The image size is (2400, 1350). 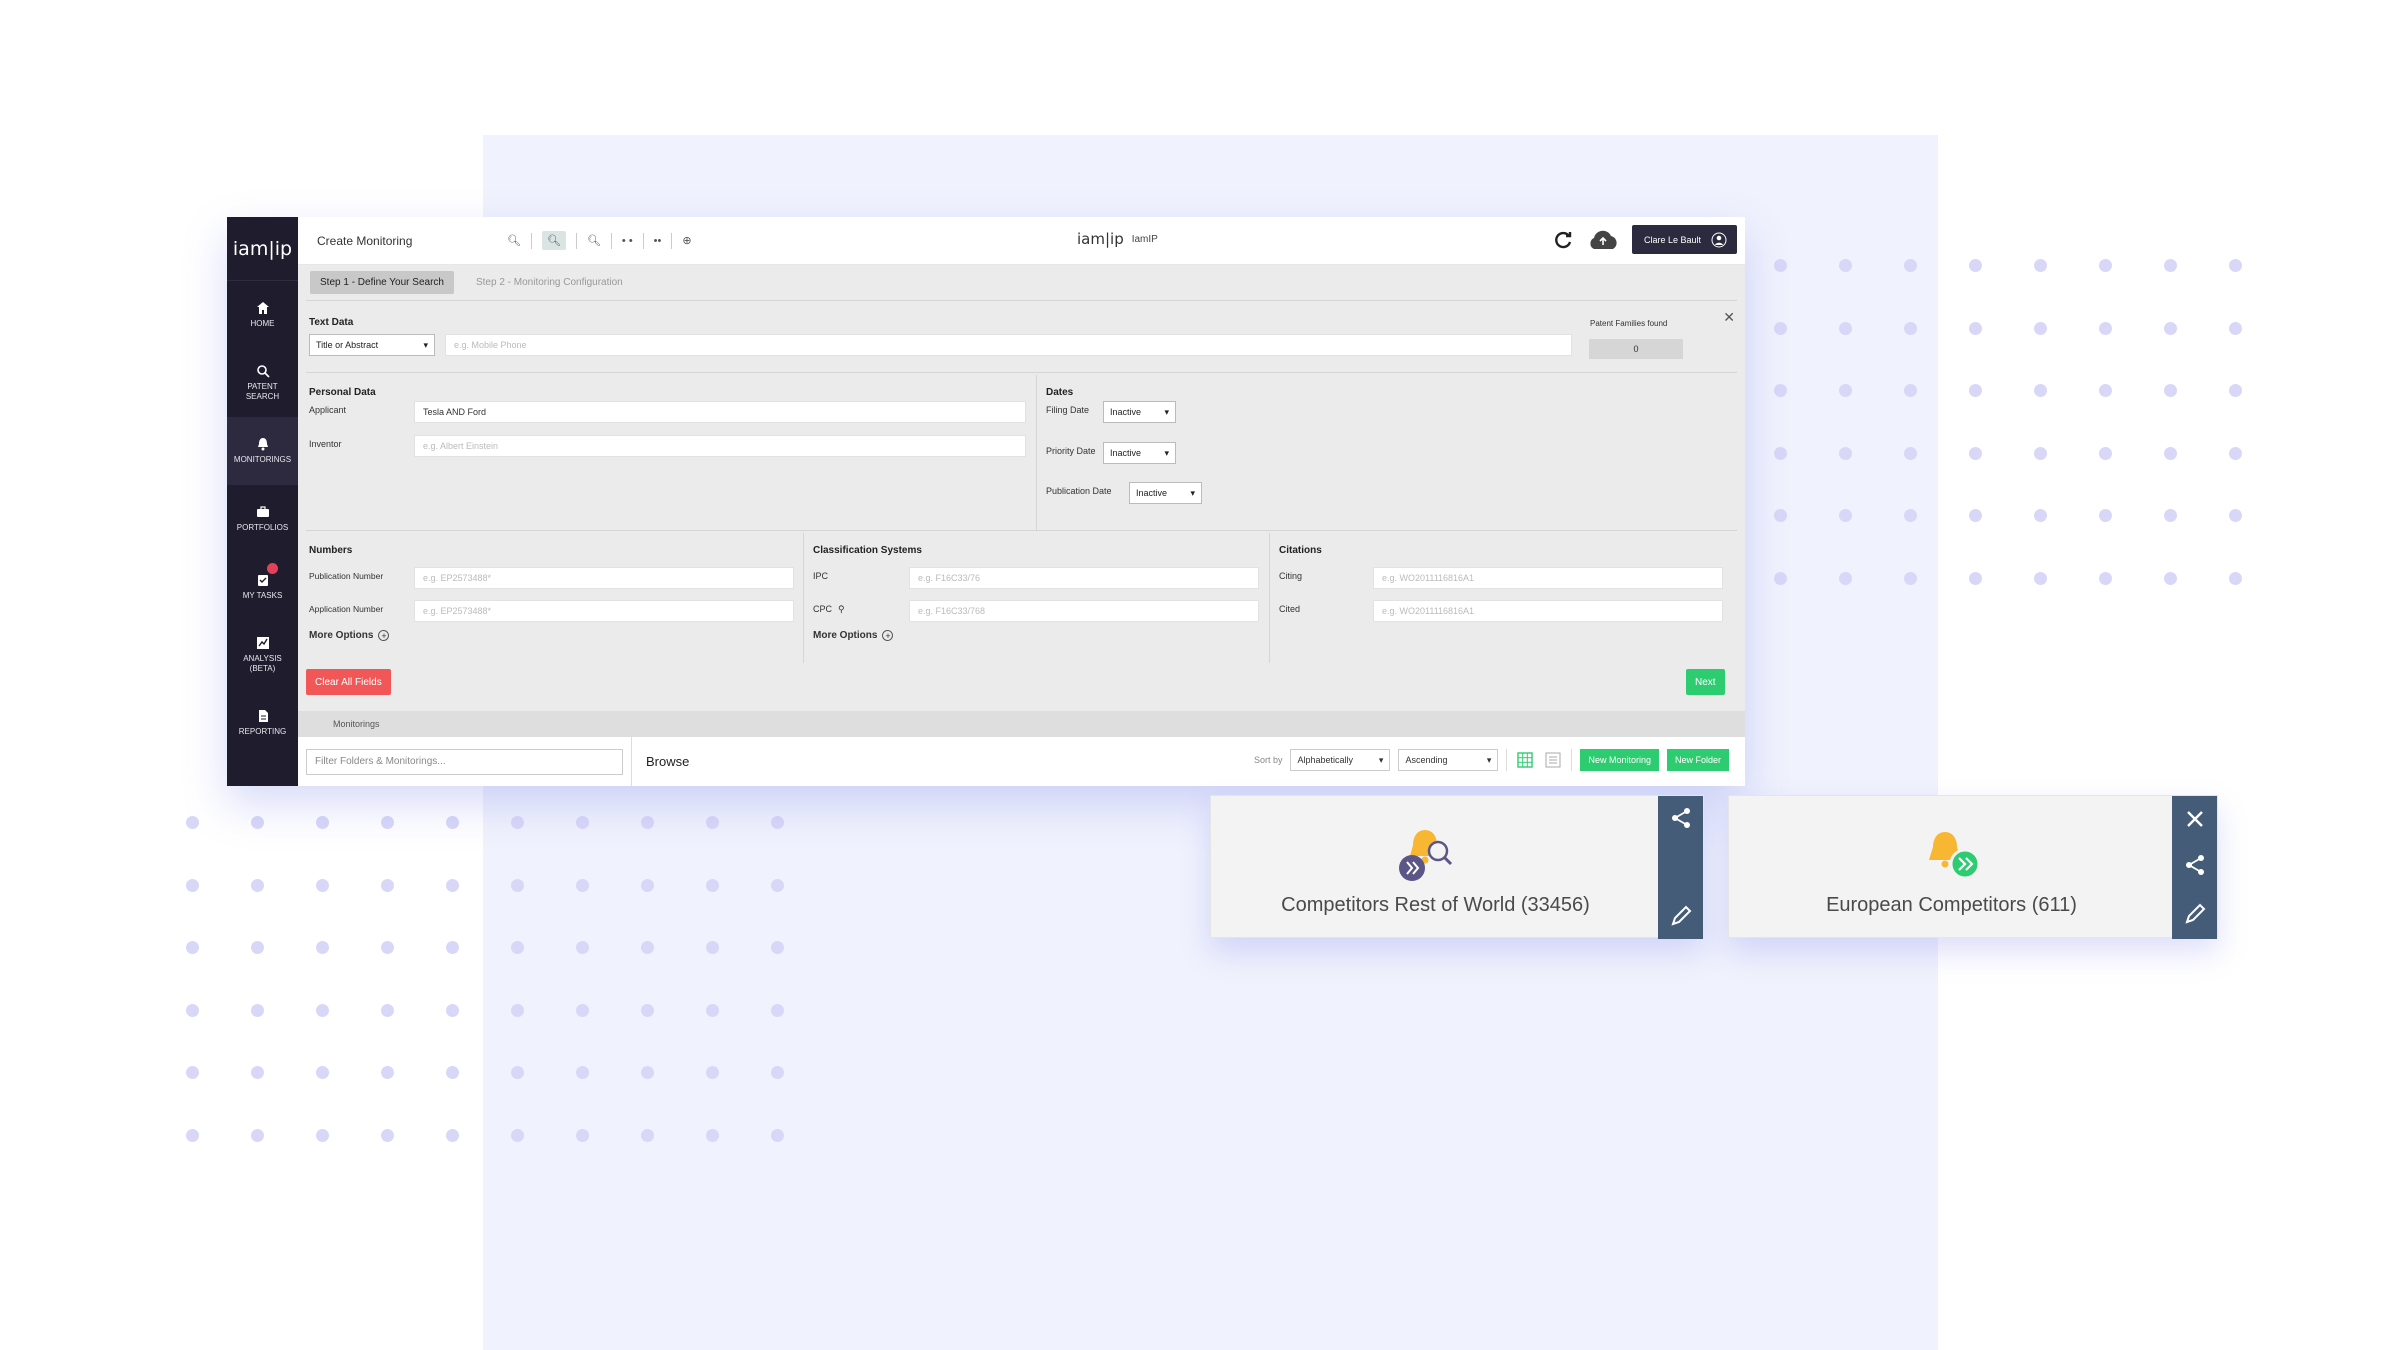 I want to click on grid-view-icon, so click(x=1525, y=760).